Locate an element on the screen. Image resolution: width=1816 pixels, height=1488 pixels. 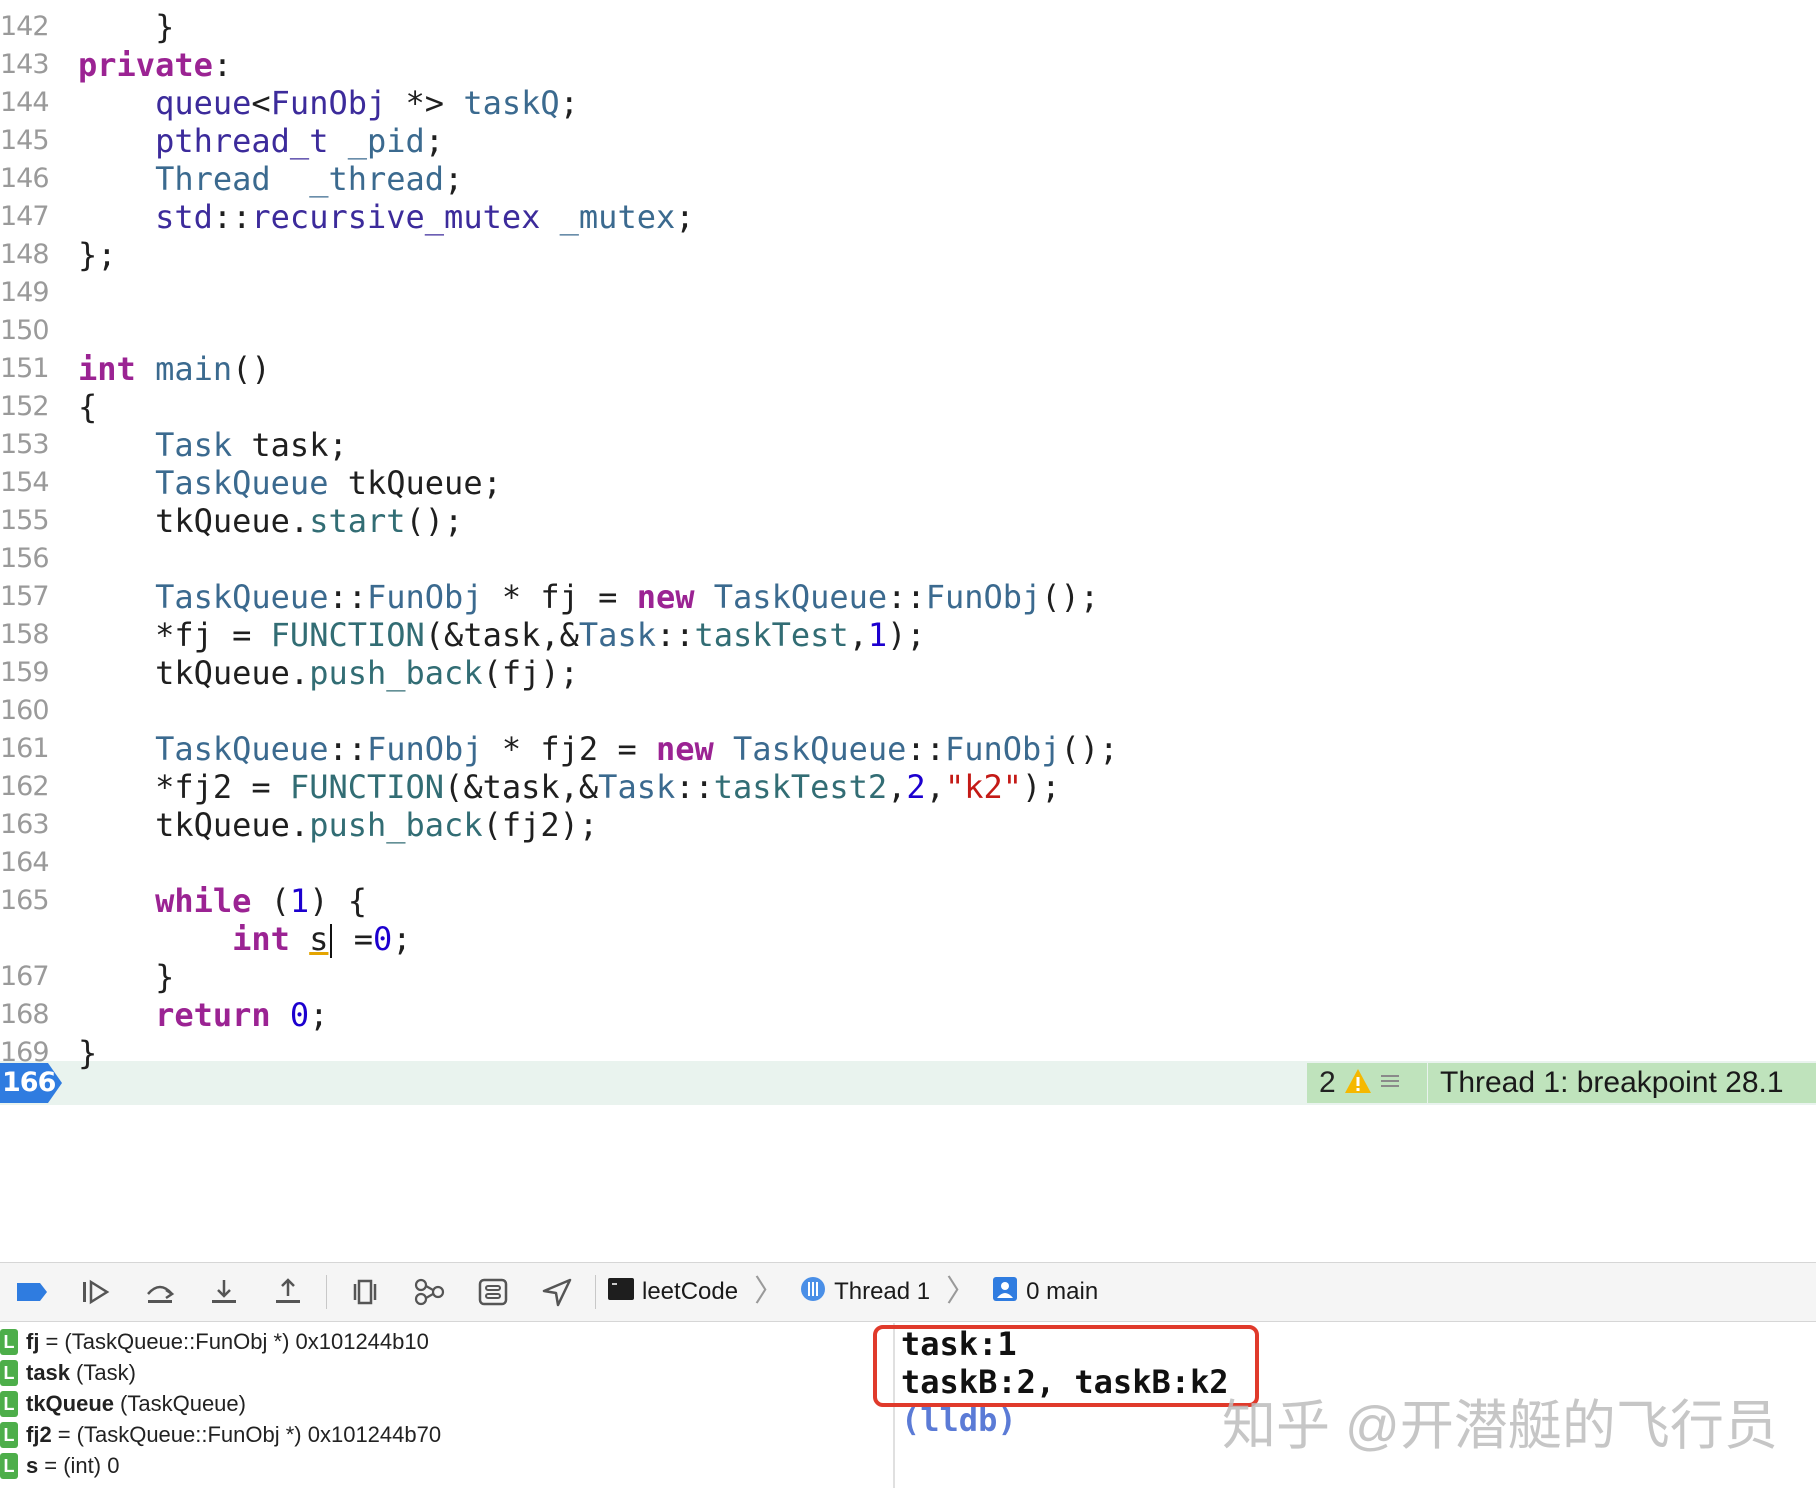
simulate-location-icon is located at coordinates (557, 1292).